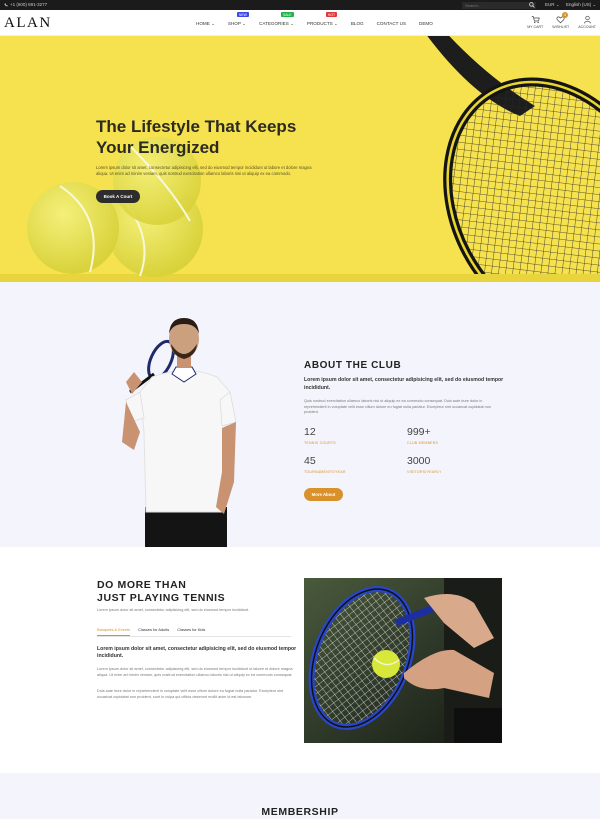 This screenshot has height=819, width=600. What do you see at coordinates (535, 27) in the screenshot?
I see `cart-label: MY CART` at bounding box center [535, 27].